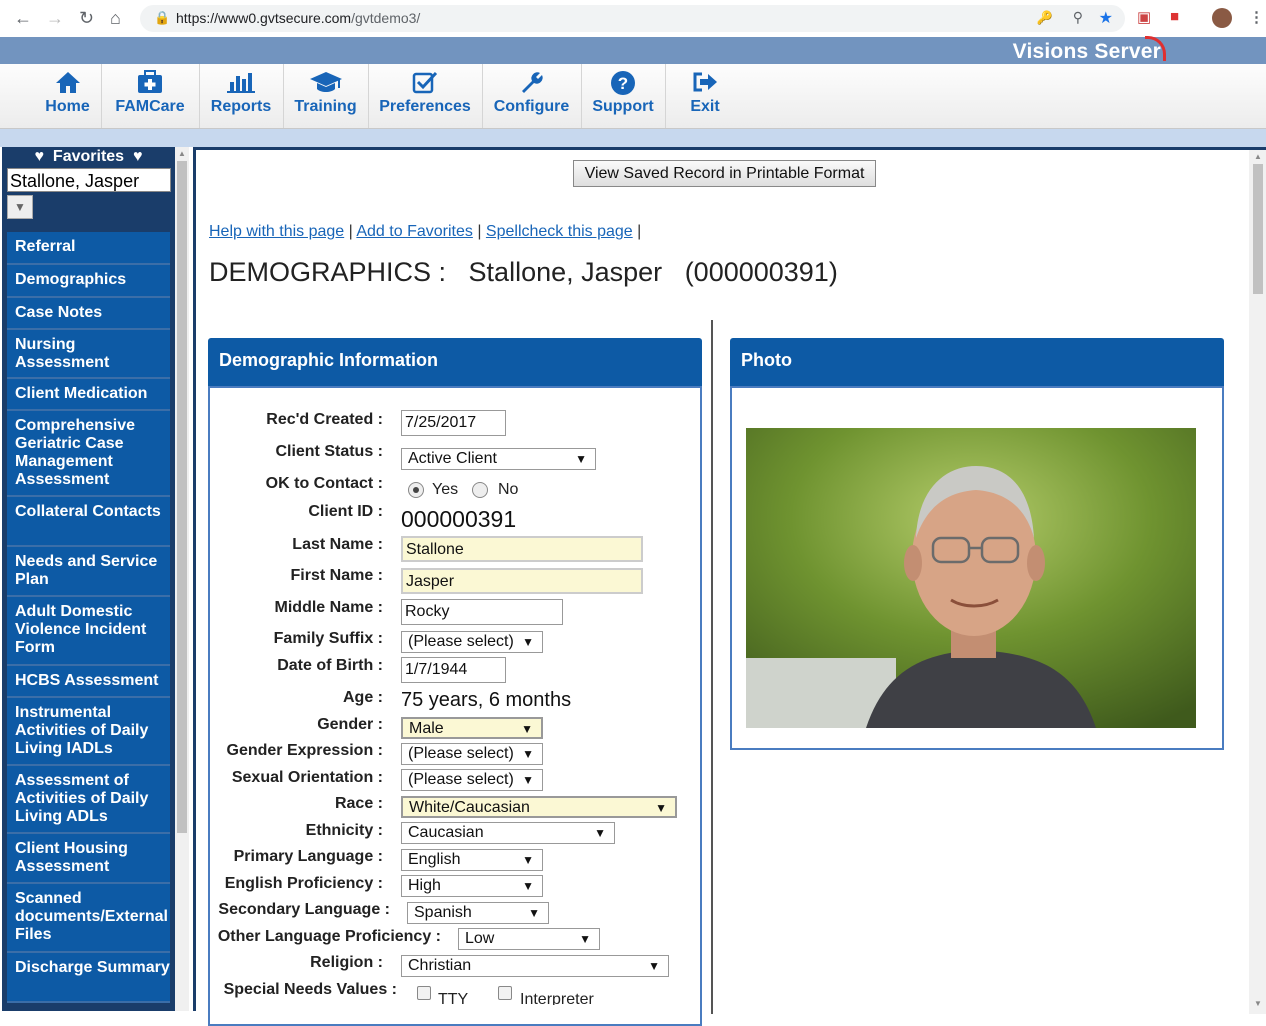  I want to click on sidebar-item-case-notes: Case Notes, so click(88, 314).